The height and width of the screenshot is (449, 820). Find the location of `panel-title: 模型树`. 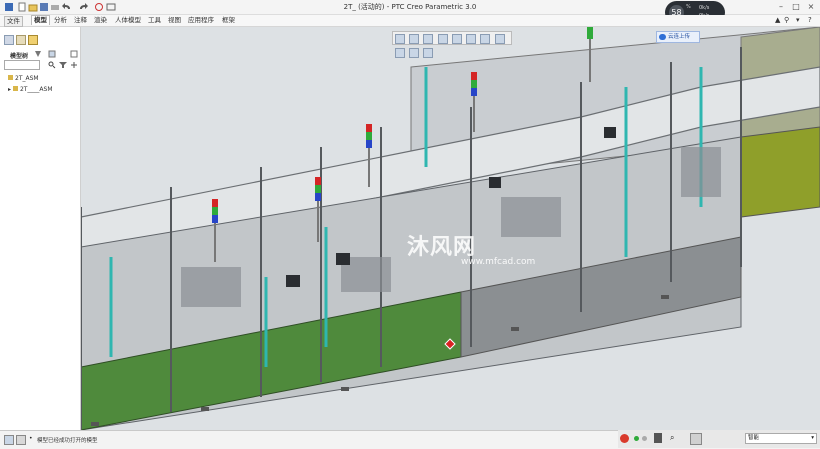

panel-title: 模型树 is located at coordinates (19, 56).